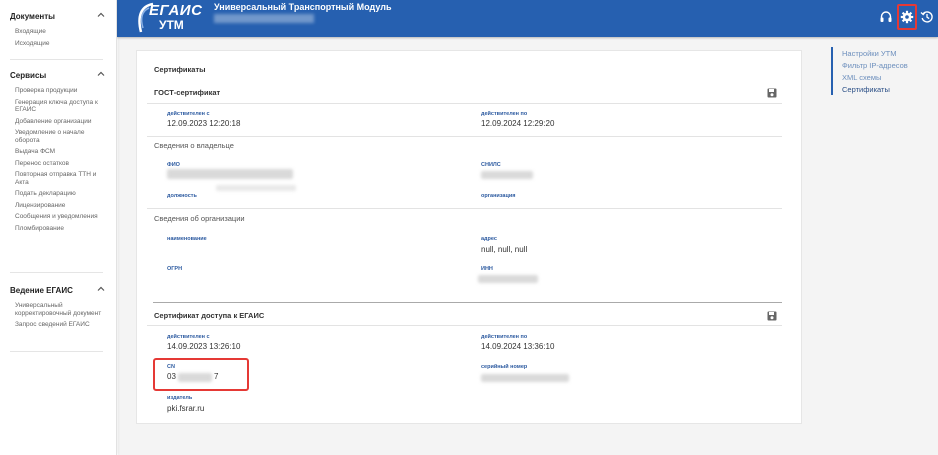 Image resolution: width=938 pixels, height=455 pixels. I want to click on sidebar-group-header: Ведение ЕГАИС, so click(59, 292).